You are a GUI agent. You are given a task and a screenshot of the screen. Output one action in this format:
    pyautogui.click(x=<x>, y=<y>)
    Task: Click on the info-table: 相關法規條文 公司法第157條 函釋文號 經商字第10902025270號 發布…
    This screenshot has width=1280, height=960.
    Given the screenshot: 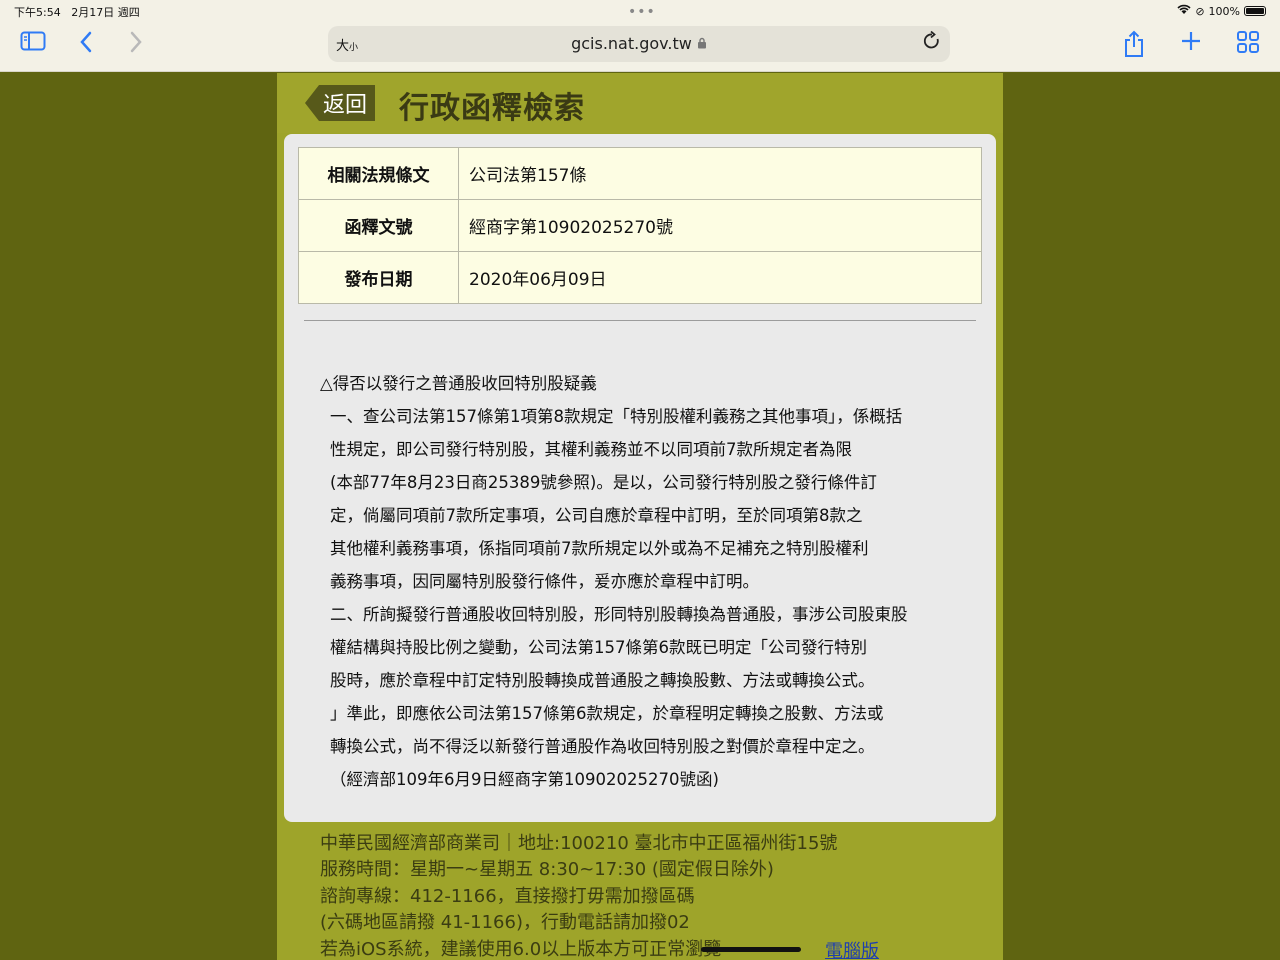 What is the action you would take?
    pyautogui.click(x=640, y=225)
    